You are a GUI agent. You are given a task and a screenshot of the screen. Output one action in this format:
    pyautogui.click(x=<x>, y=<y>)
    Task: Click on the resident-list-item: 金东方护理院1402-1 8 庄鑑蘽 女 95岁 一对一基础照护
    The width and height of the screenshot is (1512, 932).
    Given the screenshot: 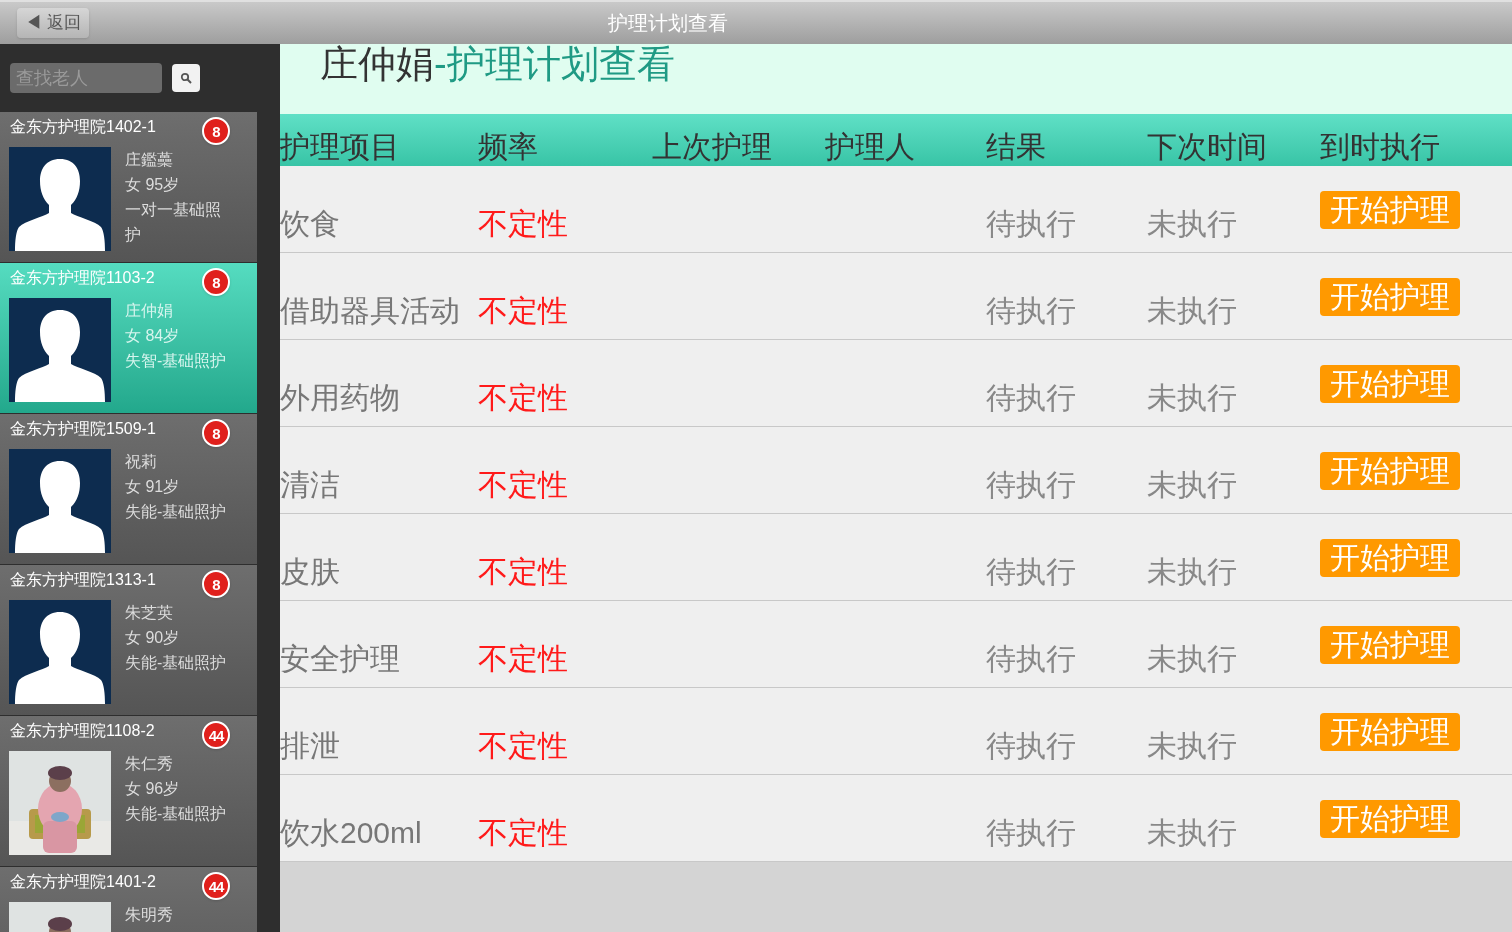 What is the action you would take?
    pyautogui.click(x=128, y=187)
    